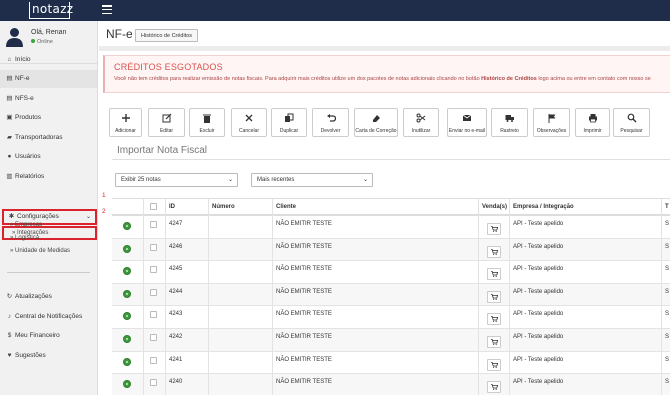 The height and width of the screenshot is (395, 670). I want to click on table-row: 4243 NÃO EMITIR TESTE API - Teste apelido S, so click(391, 317).